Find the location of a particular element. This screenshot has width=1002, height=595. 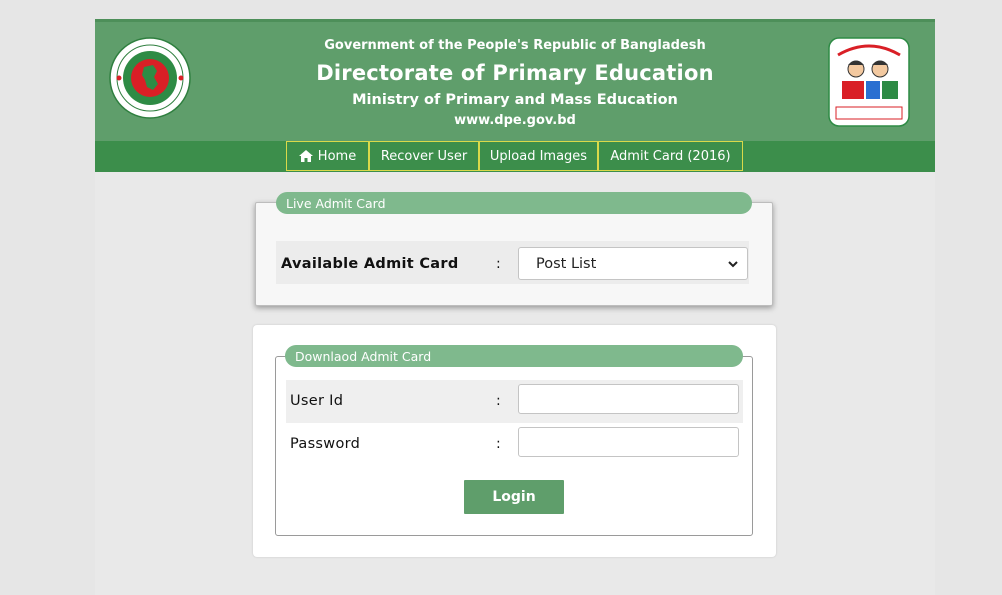

nav-upload-images: Upload Images is located at coordinates (538, 156).